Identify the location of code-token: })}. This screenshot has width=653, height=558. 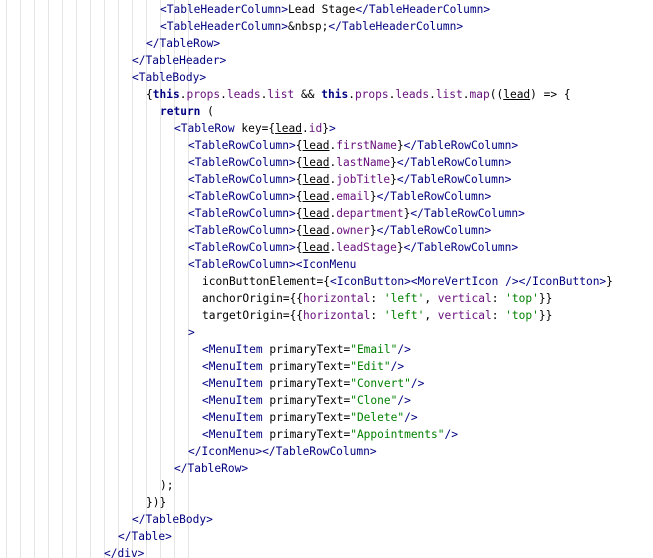
(156, 502).